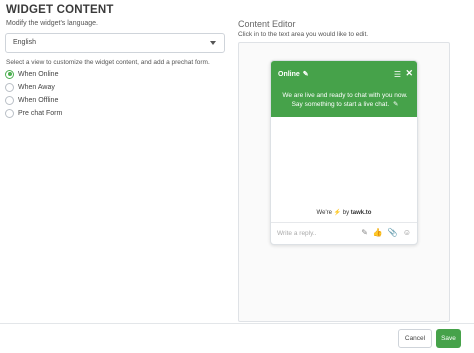  Describe the element at coordinates (52, 23) in the screenshot. I see `language-prompt: Modify the widget's language.` at that location.